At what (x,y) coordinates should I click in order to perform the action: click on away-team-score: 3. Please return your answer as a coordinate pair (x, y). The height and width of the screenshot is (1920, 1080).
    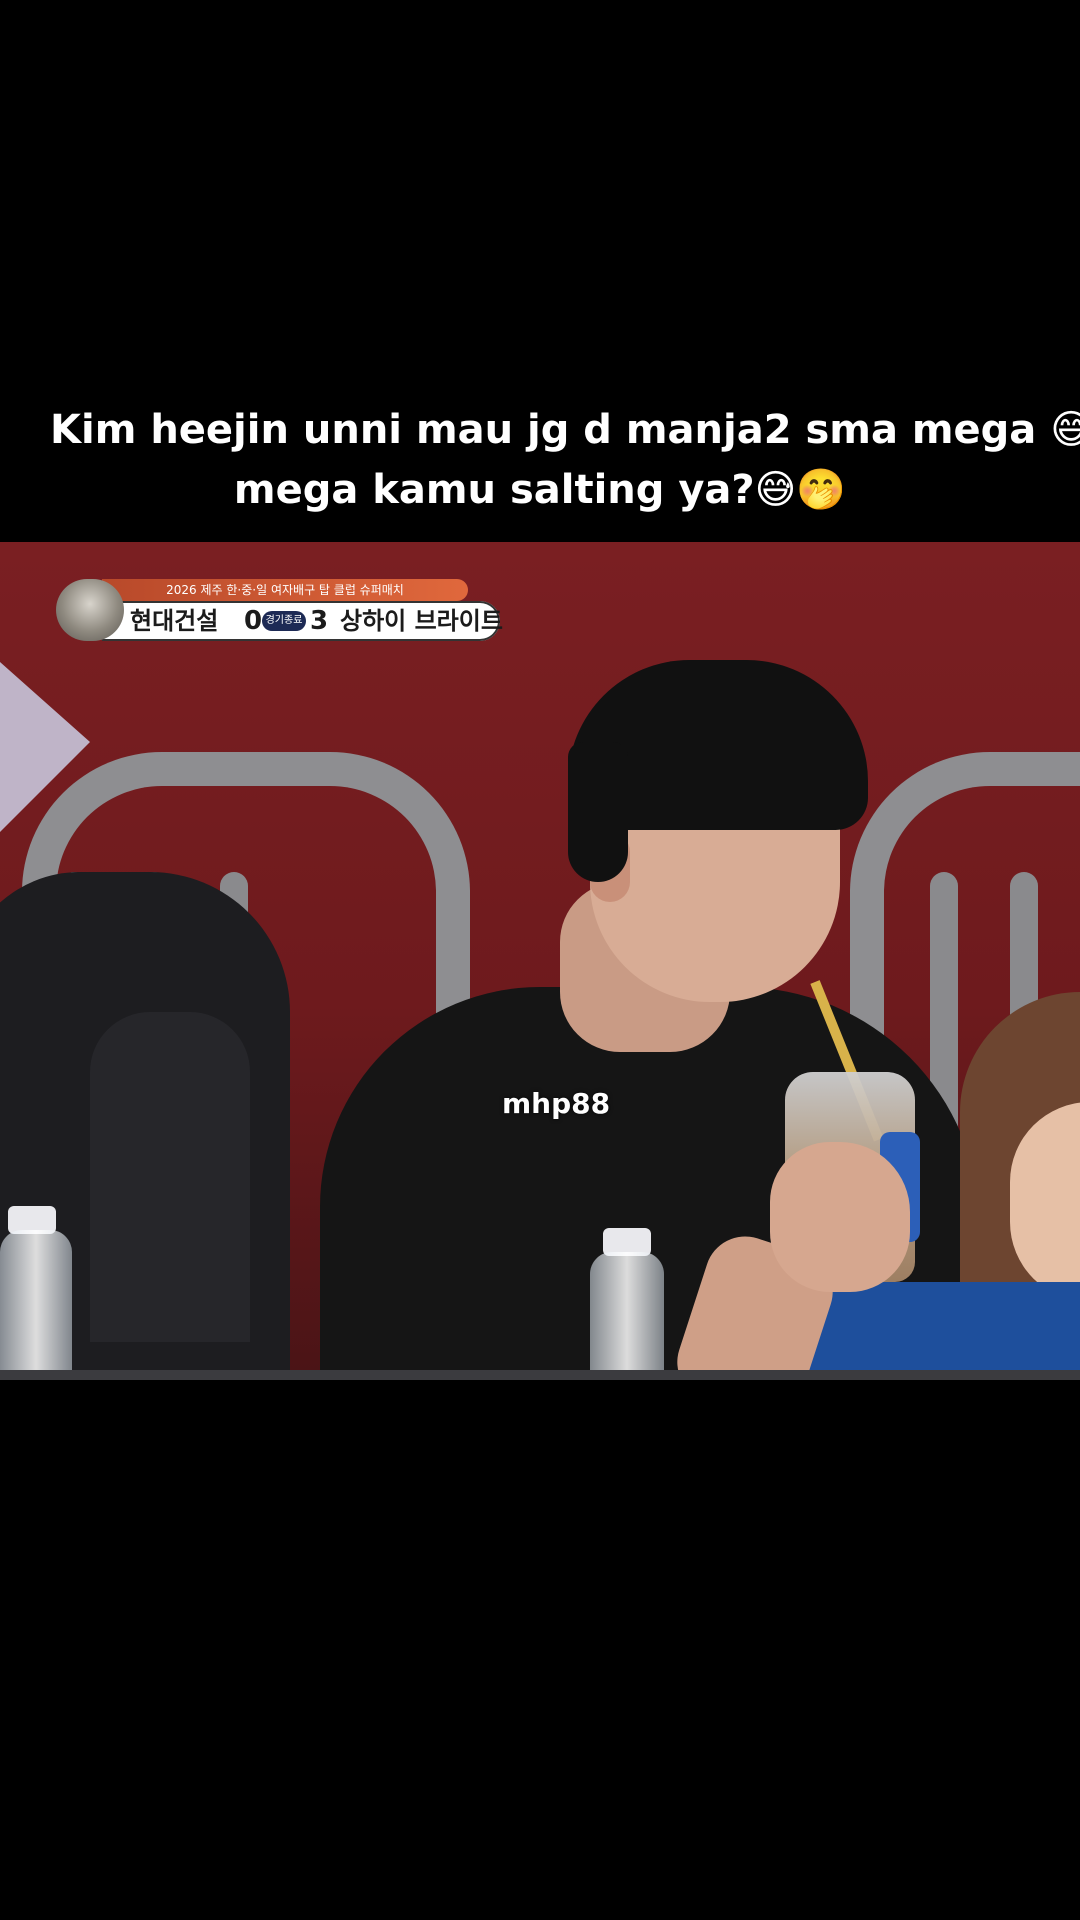
    Looking at the image, I should click on (319, 621).